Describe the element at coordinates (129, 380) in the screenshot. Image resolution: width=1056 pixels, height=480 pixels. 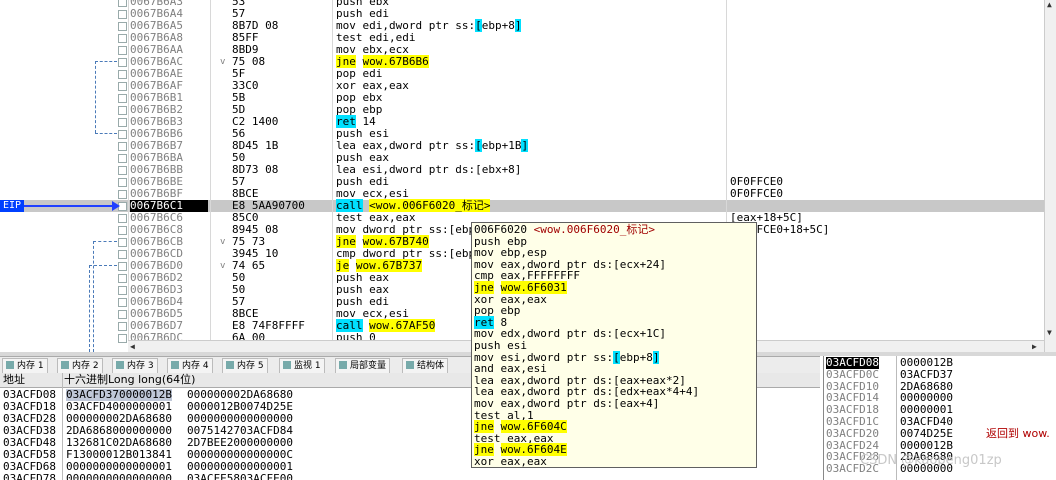
I see `dump-header-hex: 十六进制Long long(64位)` at that location.